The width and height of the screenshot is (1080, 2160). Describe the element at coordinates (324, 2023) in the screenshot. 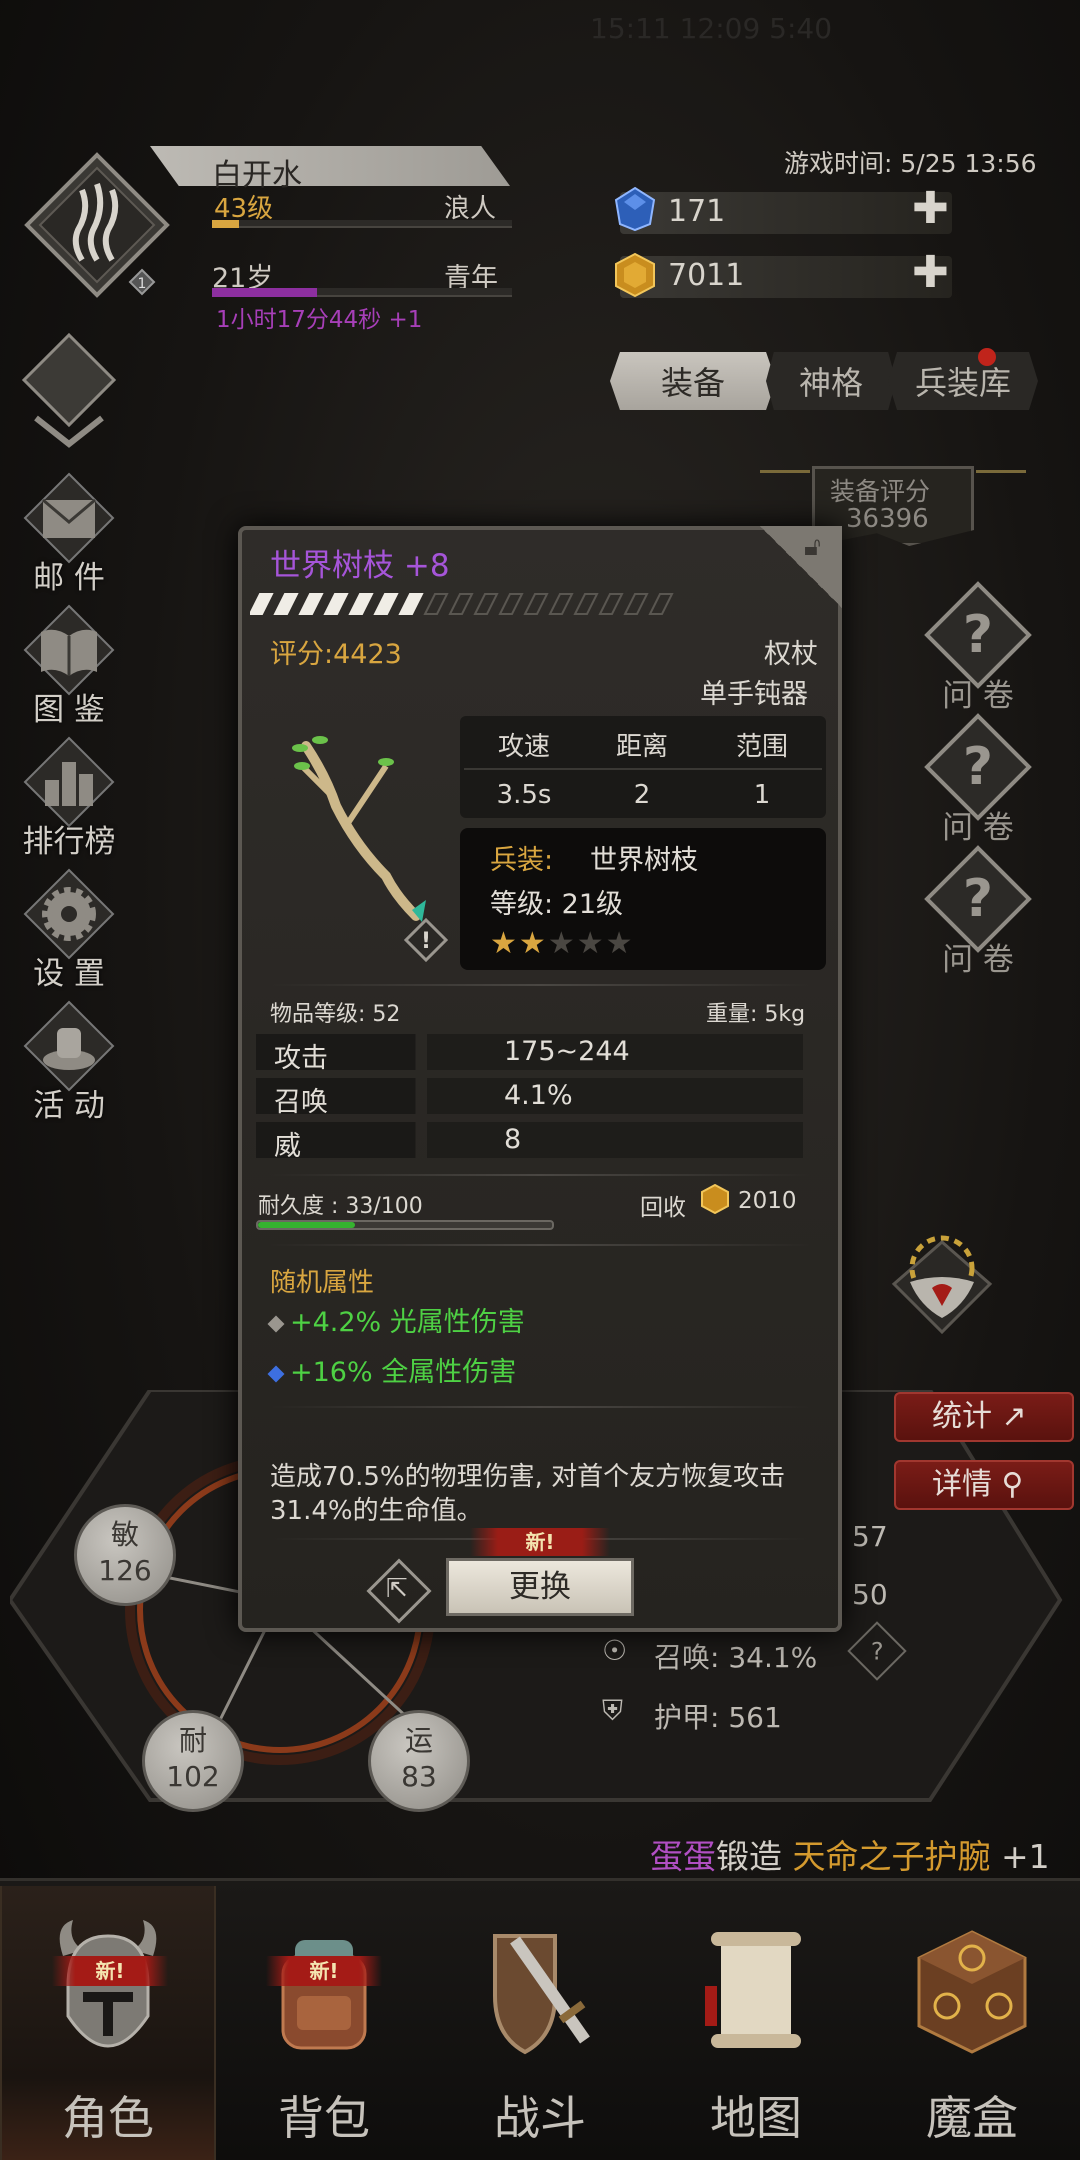

I see `nav-backpack: 新! 背包` at that location.